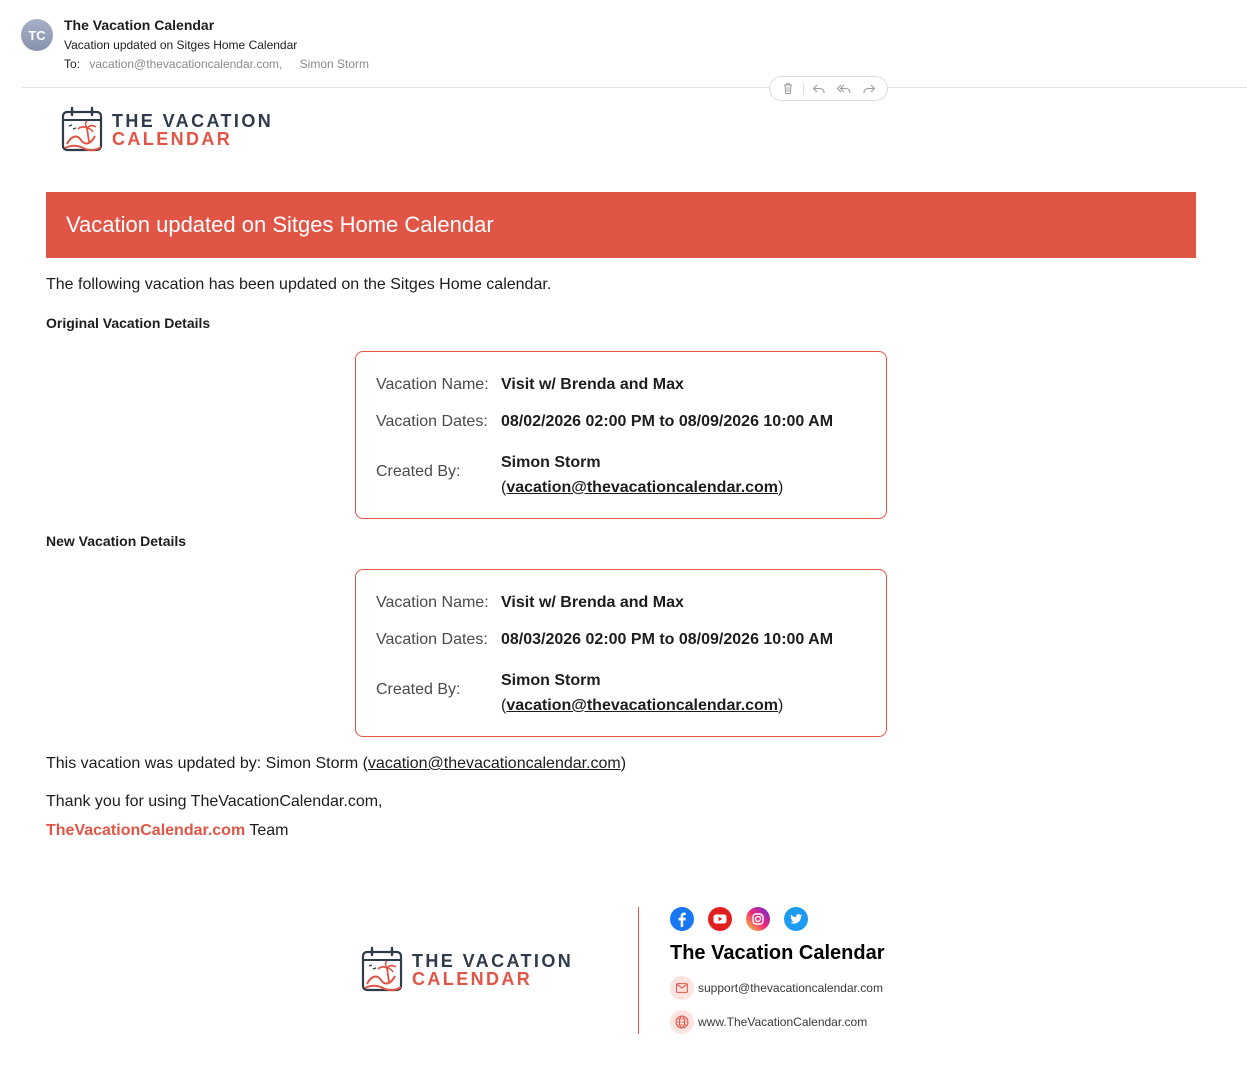 The height and width of the screenshot is (1092, 1247). Describe the element at coordinates (116, 541) in the screenshot. I see `new-details-heading: New Vacation Details` at that location.